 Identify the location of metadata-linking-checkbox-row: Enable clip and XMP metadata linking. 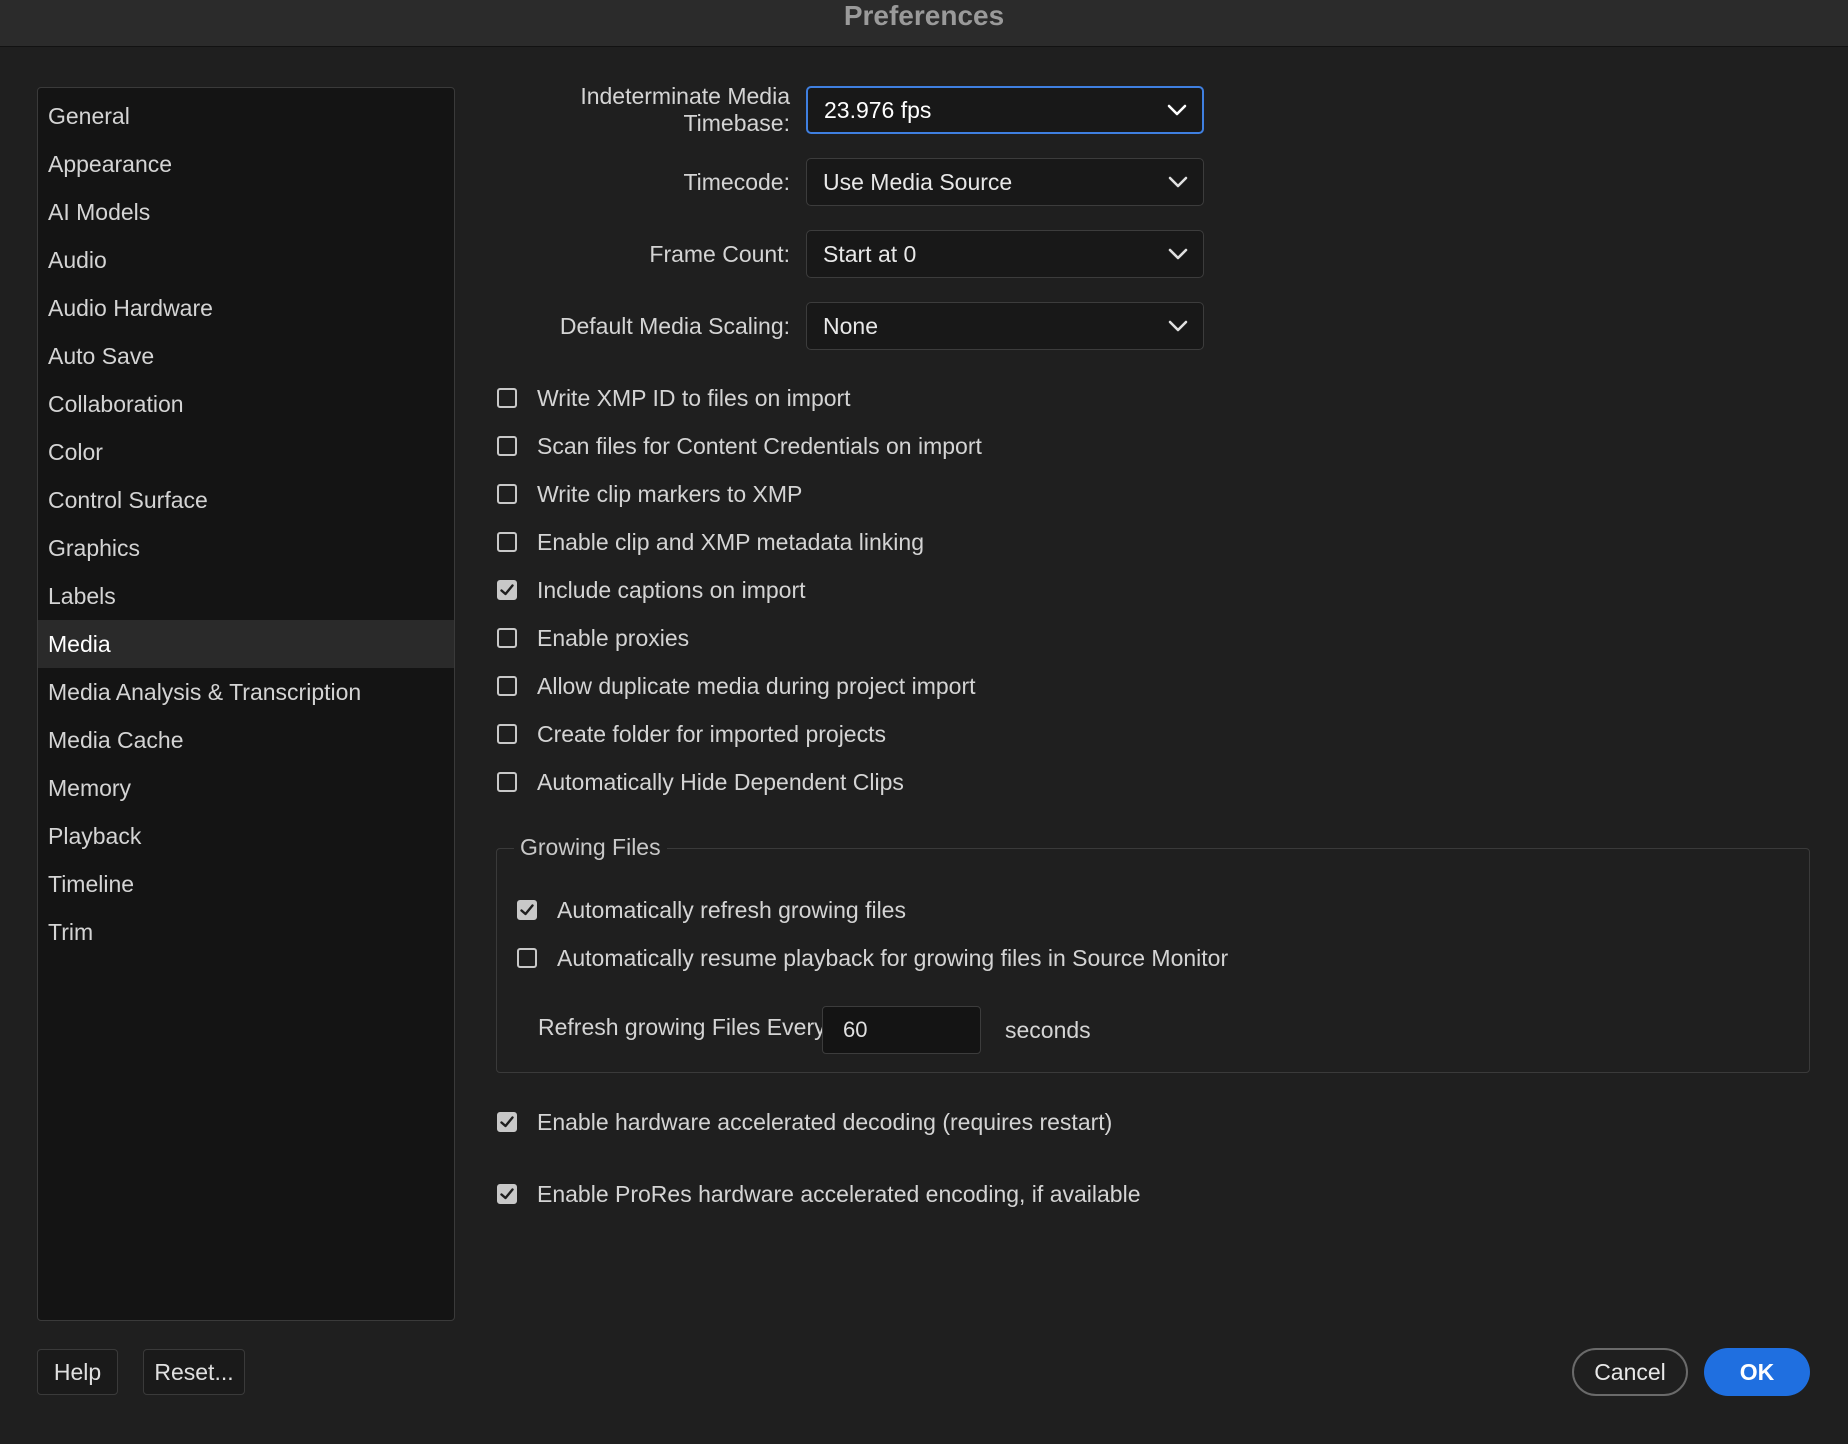
(710, 542).